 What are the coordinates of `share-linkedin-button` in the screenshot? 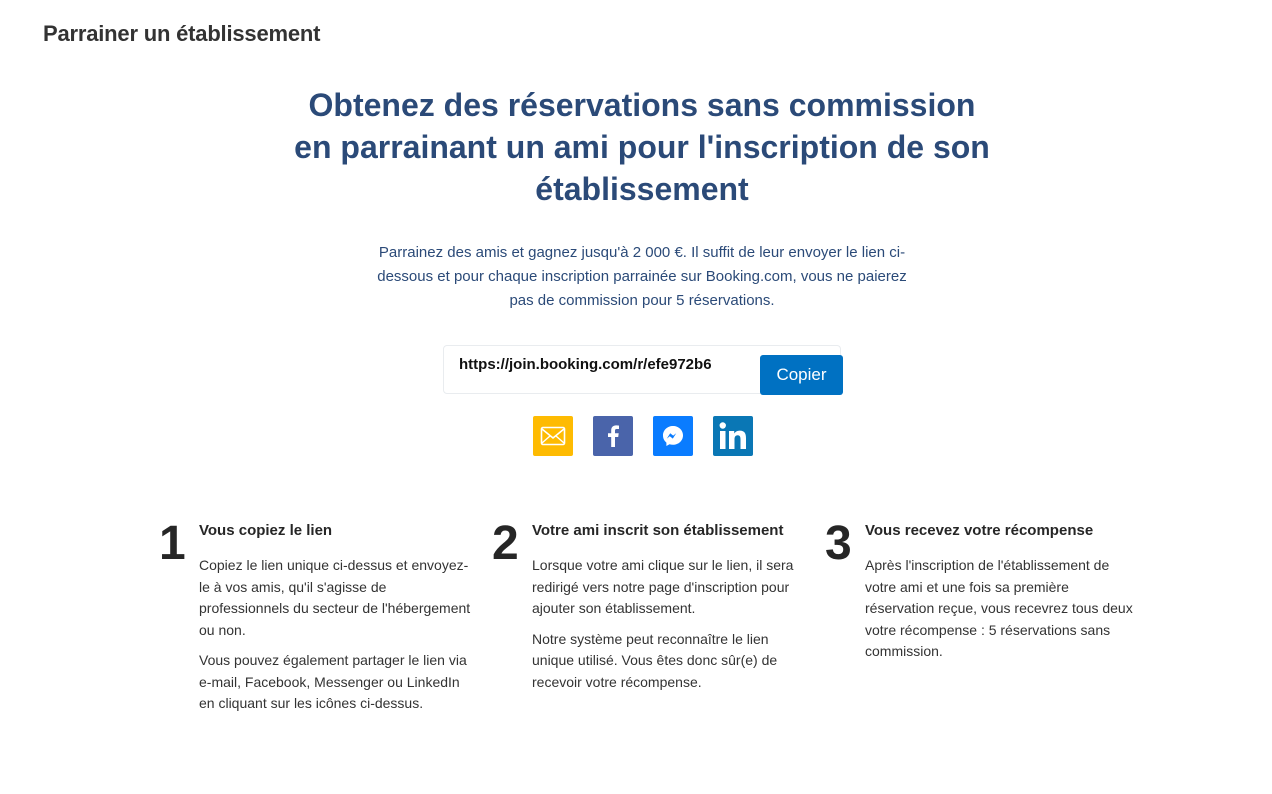 It's located at (733, 436).